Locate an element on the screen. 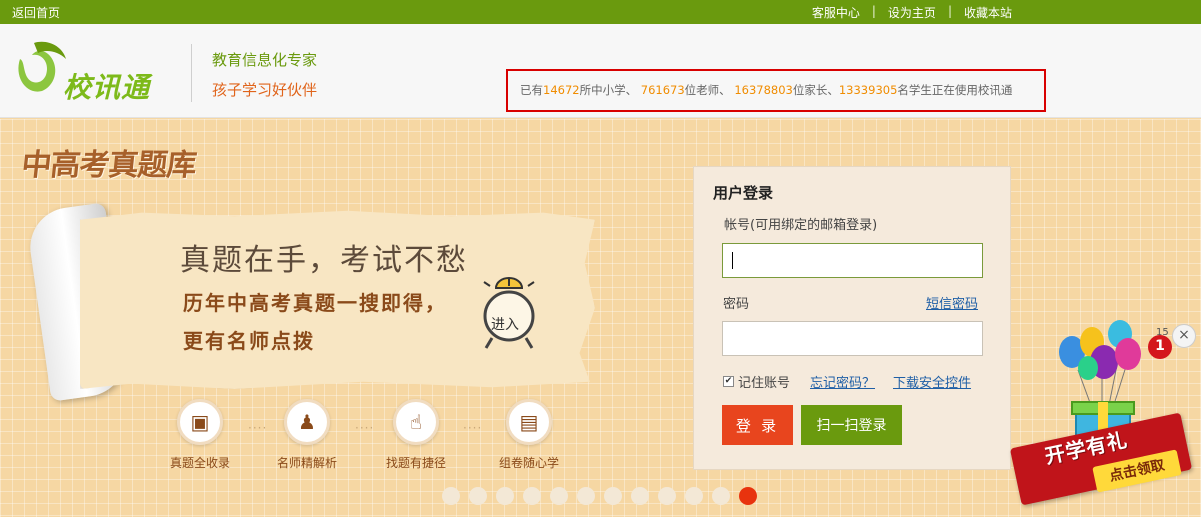 The image size is (1201, 517). pager-dot-active is located at coordinates (748, 496).